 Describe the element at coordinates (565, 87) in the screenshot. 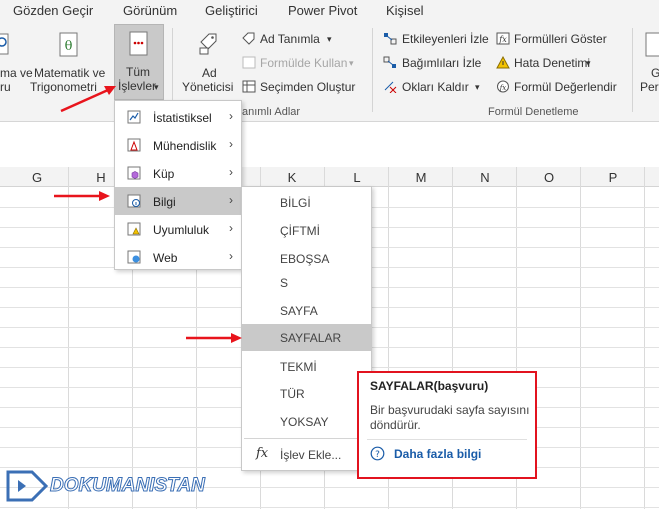

I see `evaluate-formula-button: Formül Değerlendir` at that location.